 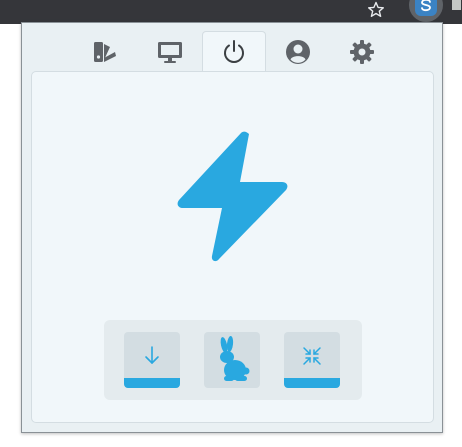 What do you see at coordinates (426, 8) in the screenshot?
I see `extension-s-icon` at bounding box center [426, 8].